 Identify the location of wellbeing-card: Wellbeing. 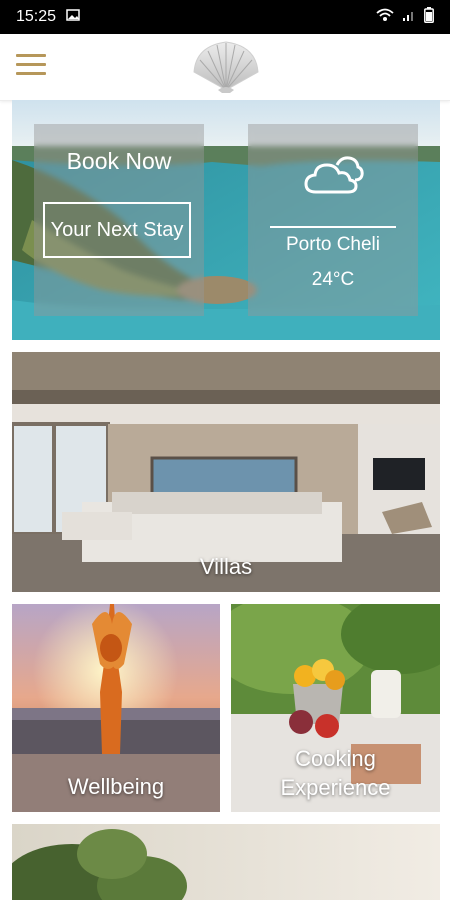
(116, 708).